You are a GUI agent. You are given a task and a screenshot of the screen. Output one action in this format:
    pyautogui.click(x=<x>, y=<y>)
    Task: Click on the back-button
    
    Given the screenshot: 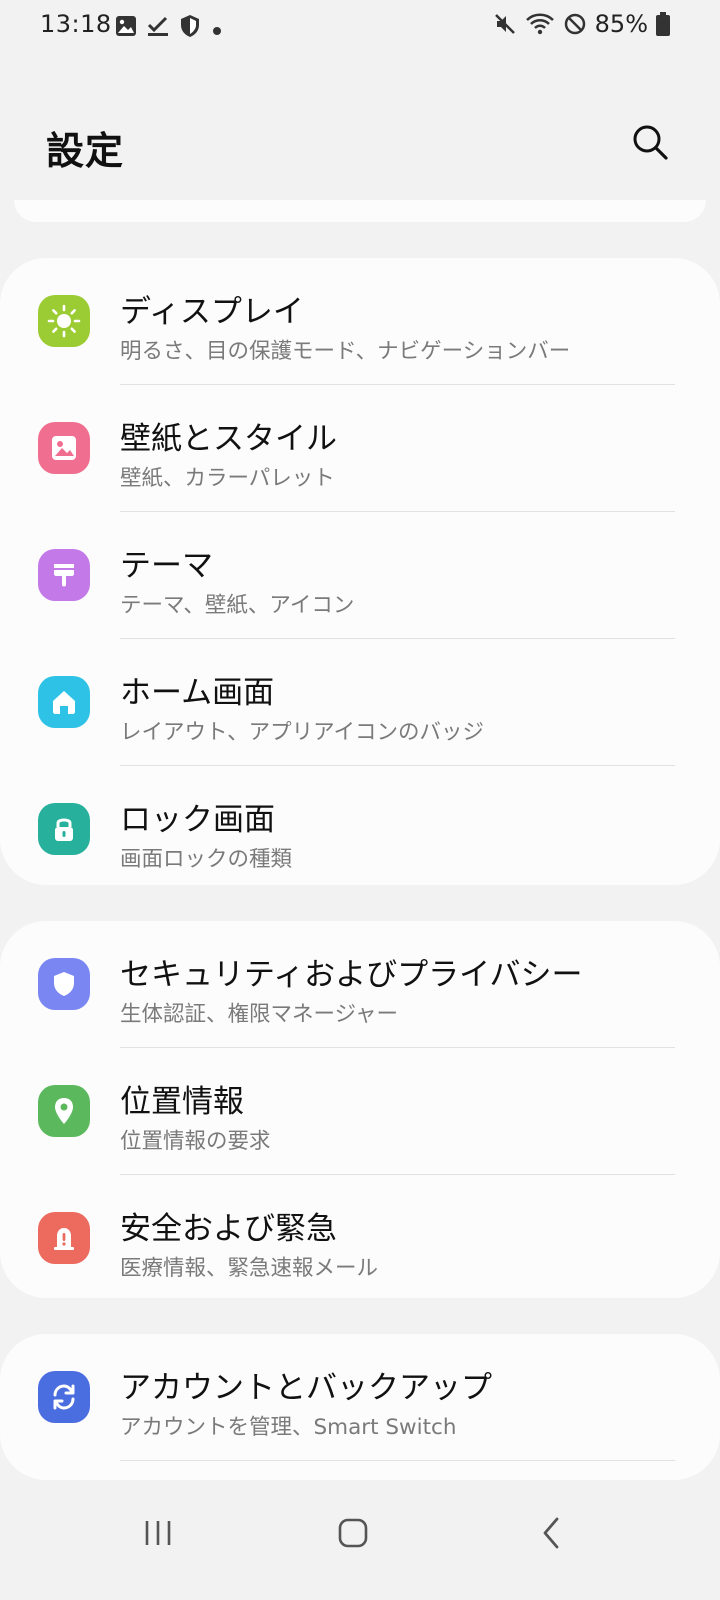 What is the action you would take?
    pyautogui.click(x=552, y=1535)
    